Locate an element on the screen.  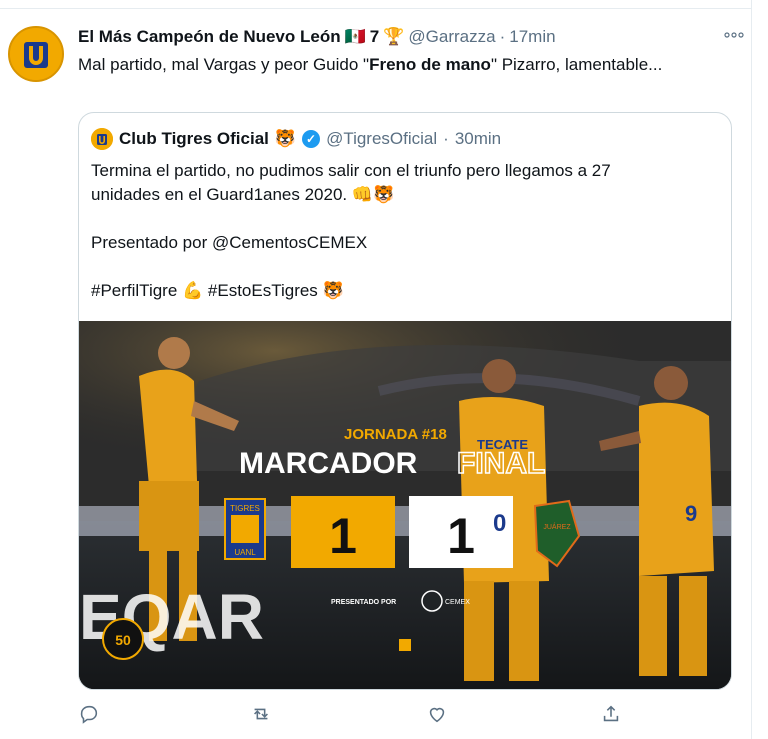
jersey-number-left: 0 is located at coordinates (499, 523).